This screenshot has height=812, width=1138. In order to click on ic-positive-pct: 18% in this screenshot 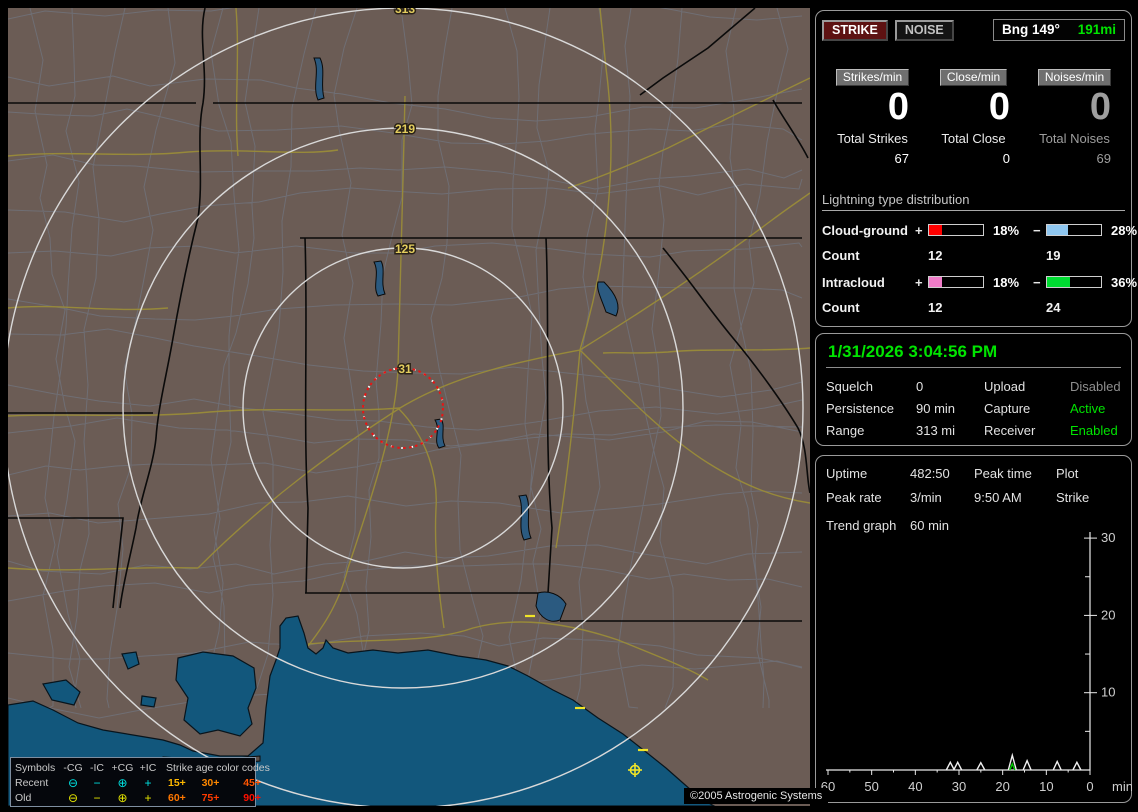, I will do `click(1006, 282)`.